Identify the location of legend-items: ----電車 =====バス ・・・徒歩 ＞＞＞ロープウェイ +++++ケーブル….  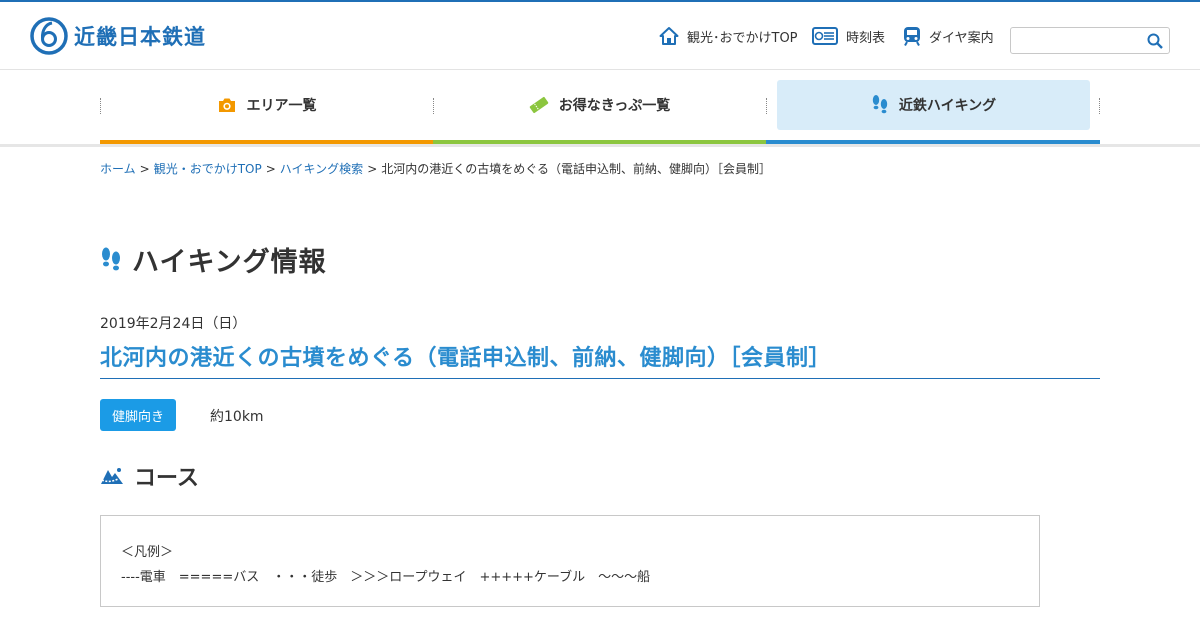
(386, 577).